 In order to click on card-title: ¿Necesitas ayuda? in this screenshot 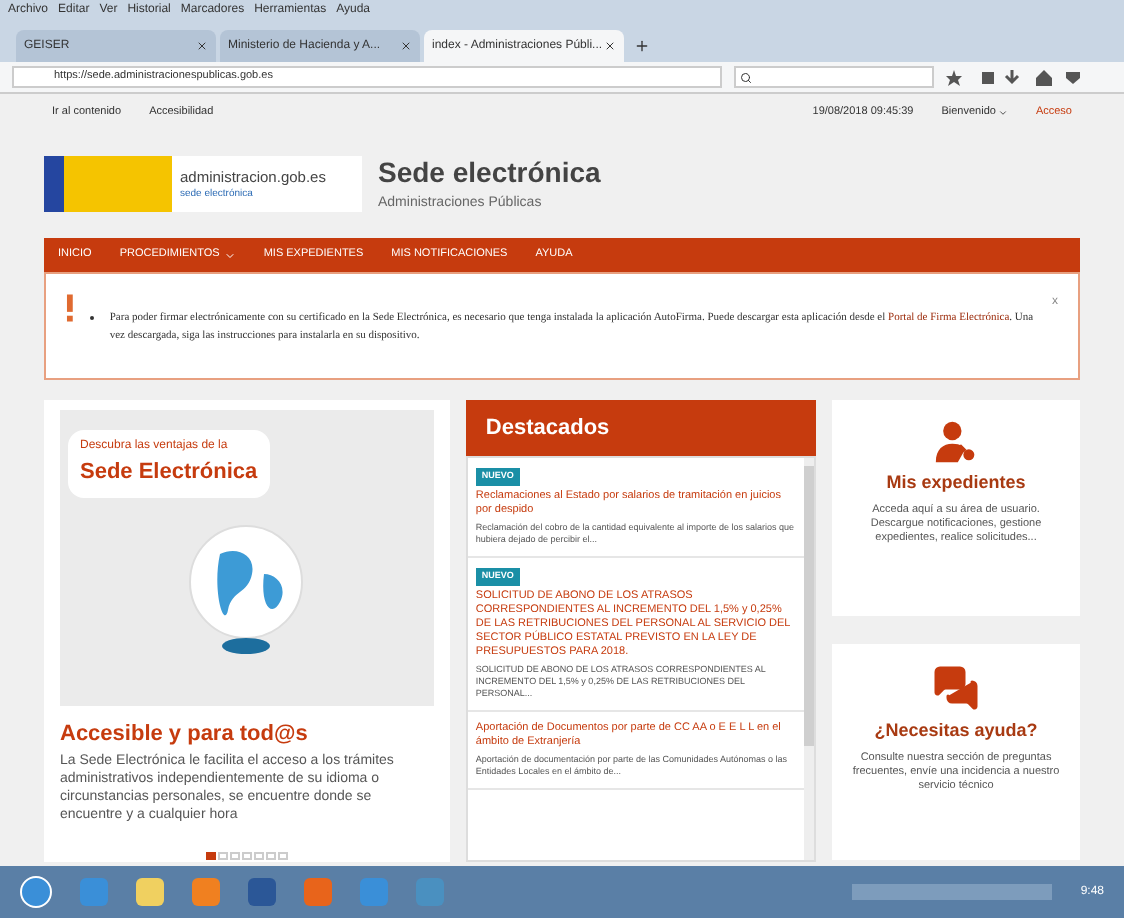, I will do `click(956, 731)`.